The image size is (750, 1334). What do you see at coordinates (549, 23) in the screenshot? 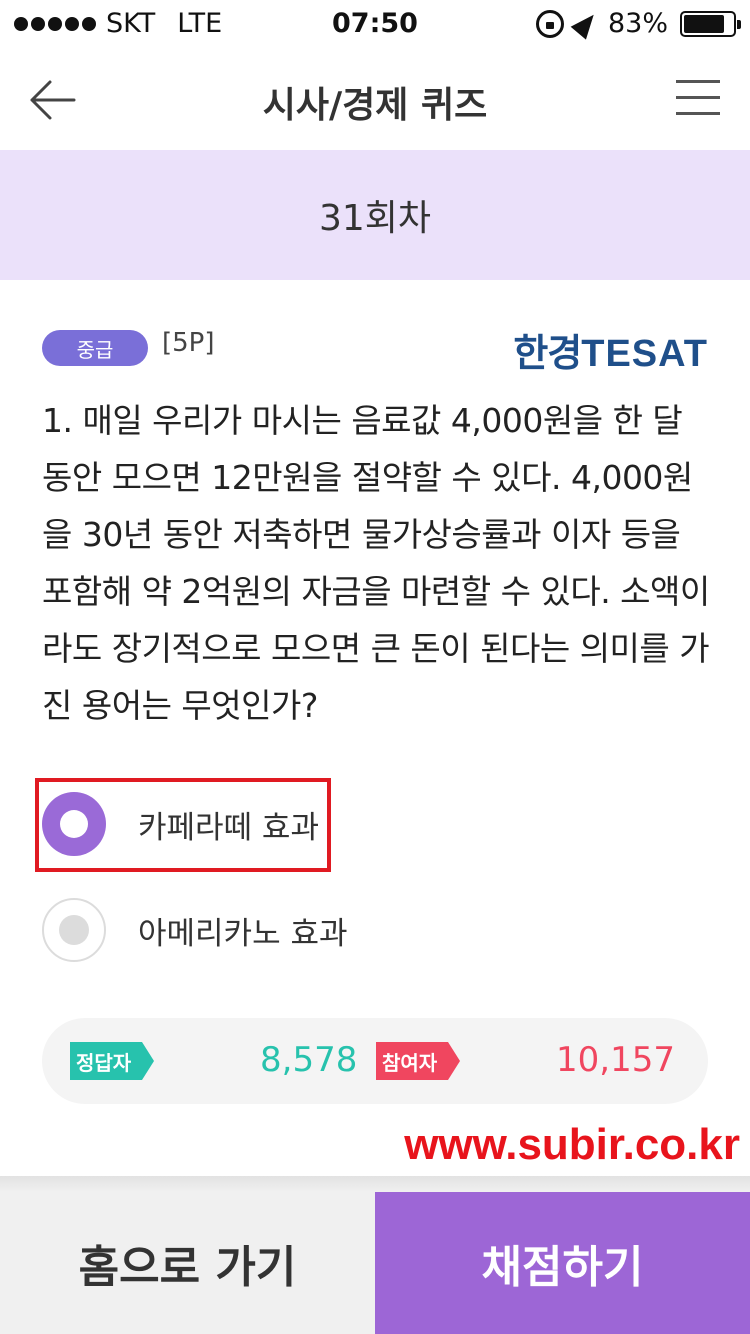
I see `rotation-lock-icon` at bounding box center [549, 23].